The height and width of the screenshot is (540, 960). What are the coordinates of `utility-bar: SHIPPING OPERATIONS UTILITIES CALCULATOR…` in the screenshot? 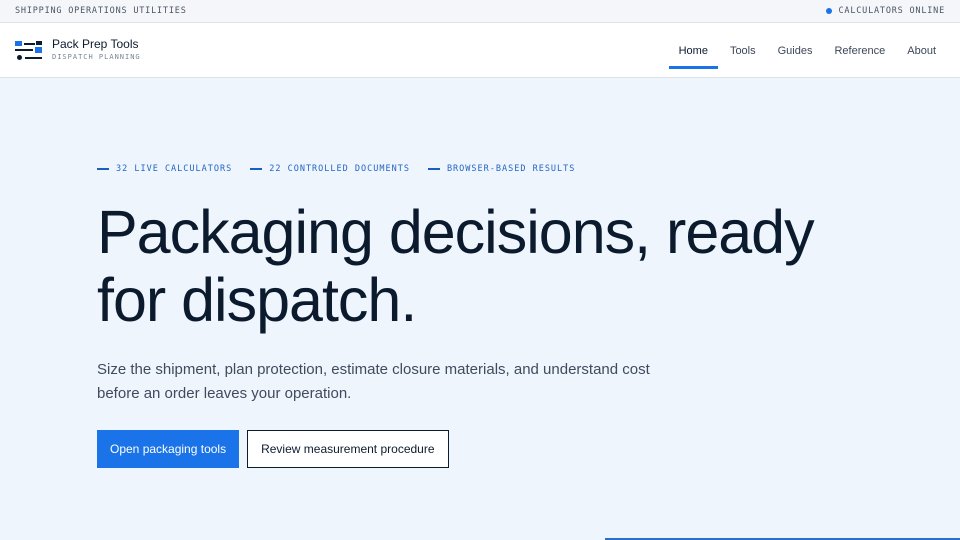 It's located at (480, 11).